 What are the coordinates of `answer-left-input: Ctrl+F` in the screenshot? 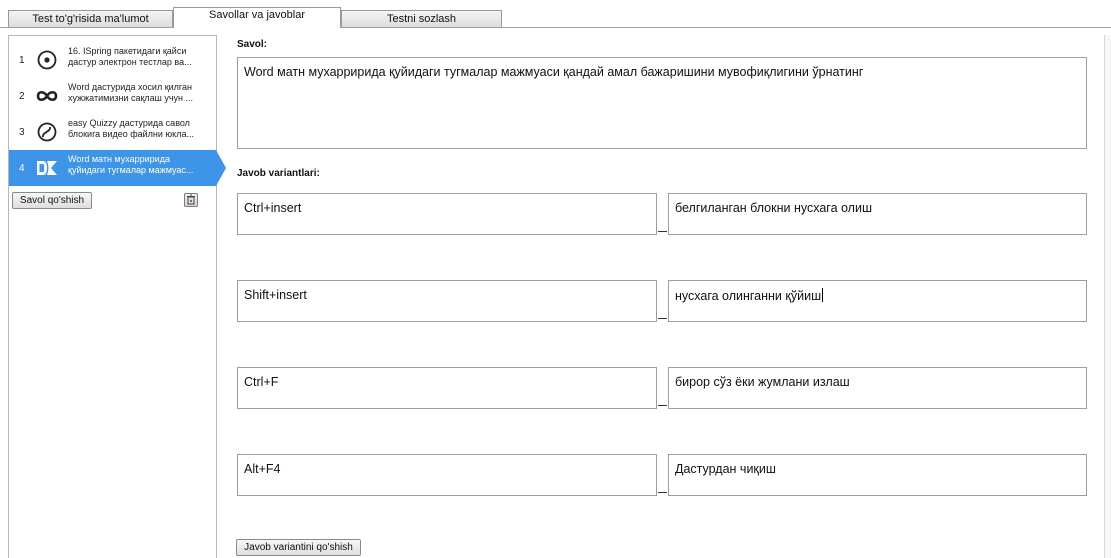 It's located at (447, 388).